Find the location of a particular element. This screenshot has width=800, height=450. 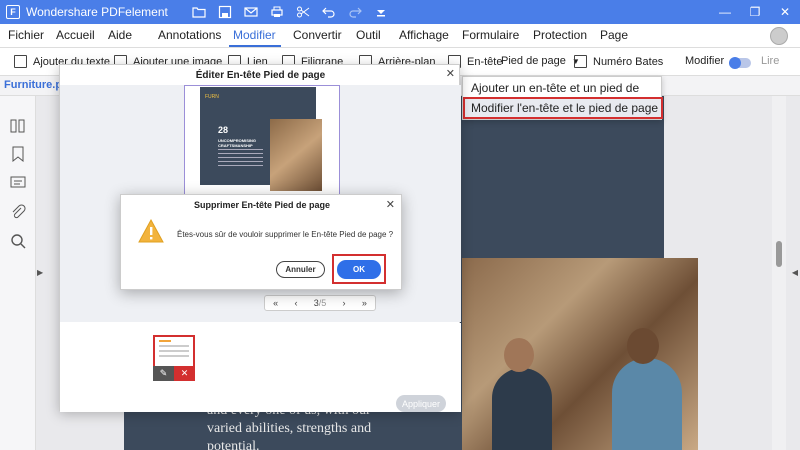

folder-icon is located at coordinates (199, 12).